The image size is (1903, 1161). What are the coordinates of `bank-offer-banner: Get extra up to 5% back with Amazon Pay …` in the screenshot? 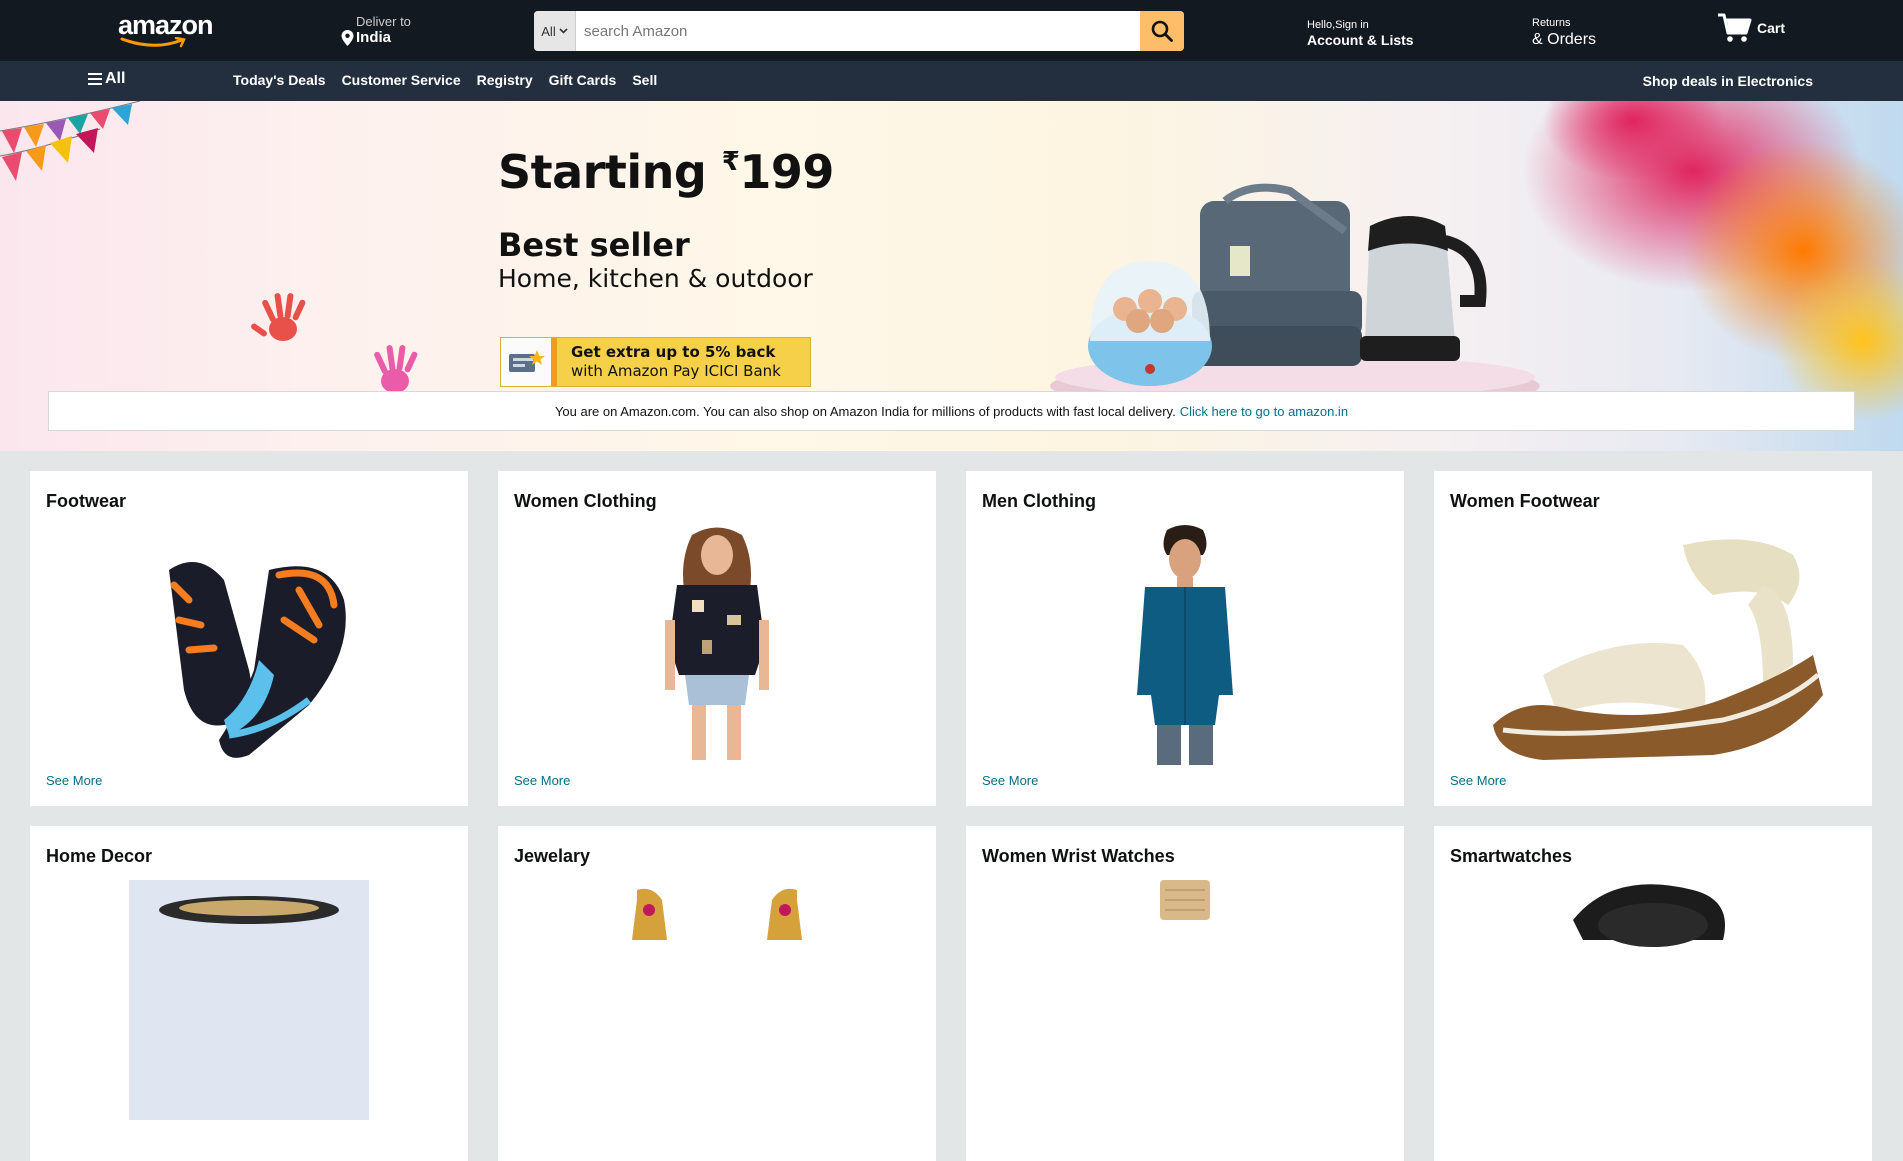 It's located at (655, 362).